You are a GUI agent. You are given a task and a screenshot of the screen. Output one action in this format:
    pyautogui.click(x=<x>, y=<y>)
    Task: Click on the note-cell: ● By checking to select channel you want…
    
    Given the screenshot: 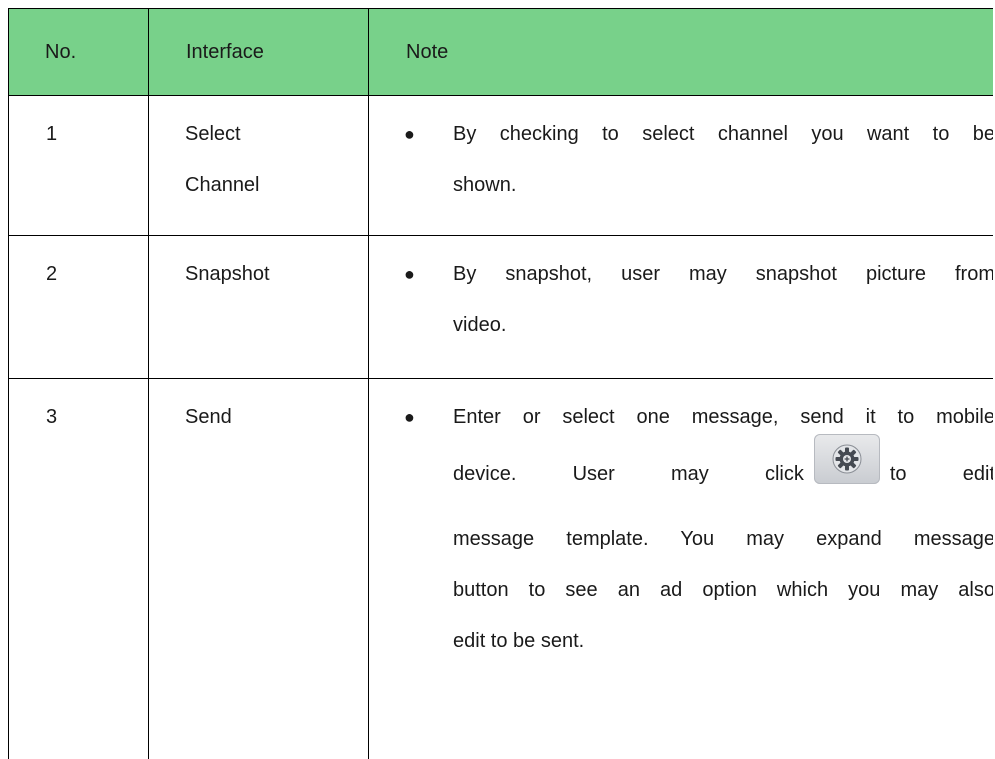 What is the action you would take?
    pyautogui.click(x=680, y=165)
    